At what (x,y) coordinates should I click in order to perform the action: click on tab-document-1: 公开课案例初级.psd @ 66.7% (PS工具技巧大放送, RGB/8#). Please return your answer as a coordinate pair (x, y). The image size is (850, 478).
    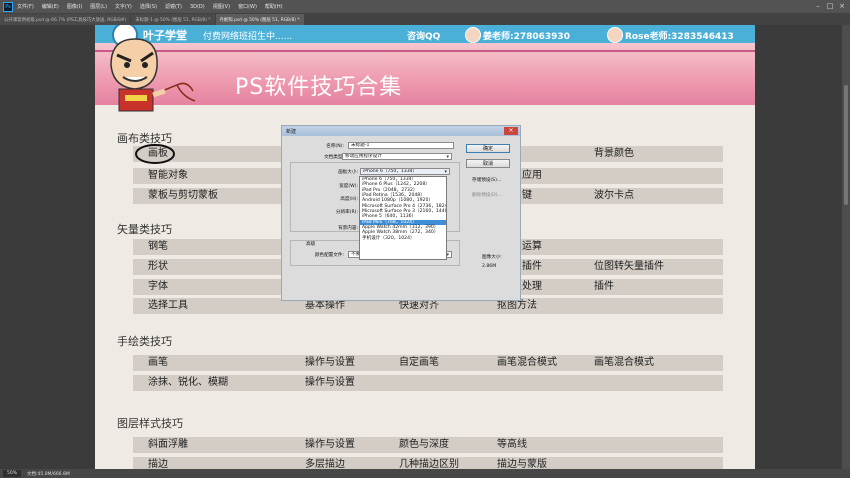
    Looking at the image, I should click on (65, 19).